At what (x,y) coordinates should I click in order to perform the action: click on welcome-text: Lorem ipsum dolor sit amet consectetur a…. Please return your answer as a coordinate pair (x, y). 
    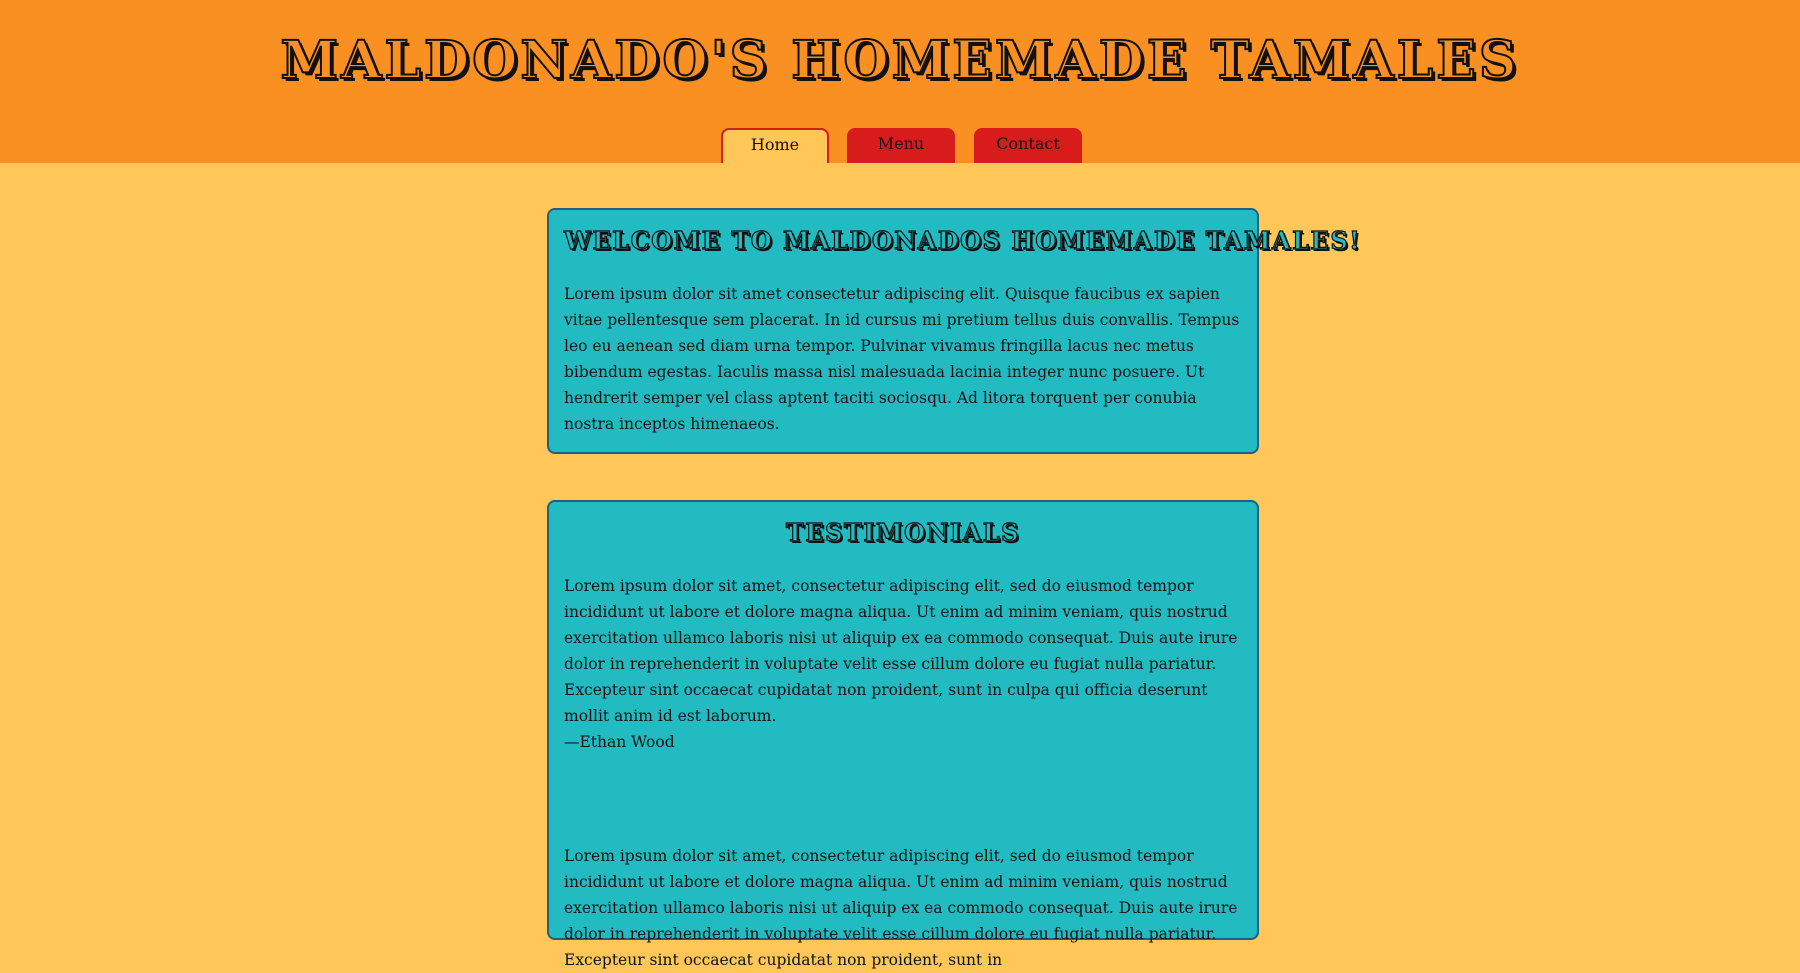
    Looking at the image, I should click on (902, 359).